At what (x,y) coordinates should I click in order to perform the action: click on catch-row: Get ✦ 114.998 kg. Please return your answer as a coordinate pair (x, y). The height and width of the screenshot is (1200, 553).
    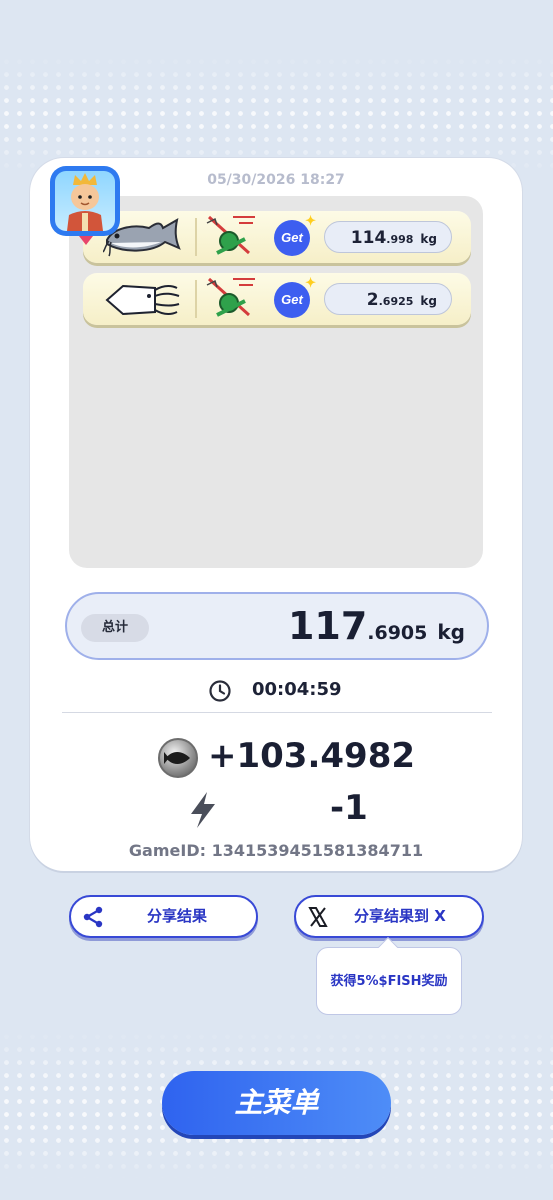
    Looking at the image, I should click on (277, 237).